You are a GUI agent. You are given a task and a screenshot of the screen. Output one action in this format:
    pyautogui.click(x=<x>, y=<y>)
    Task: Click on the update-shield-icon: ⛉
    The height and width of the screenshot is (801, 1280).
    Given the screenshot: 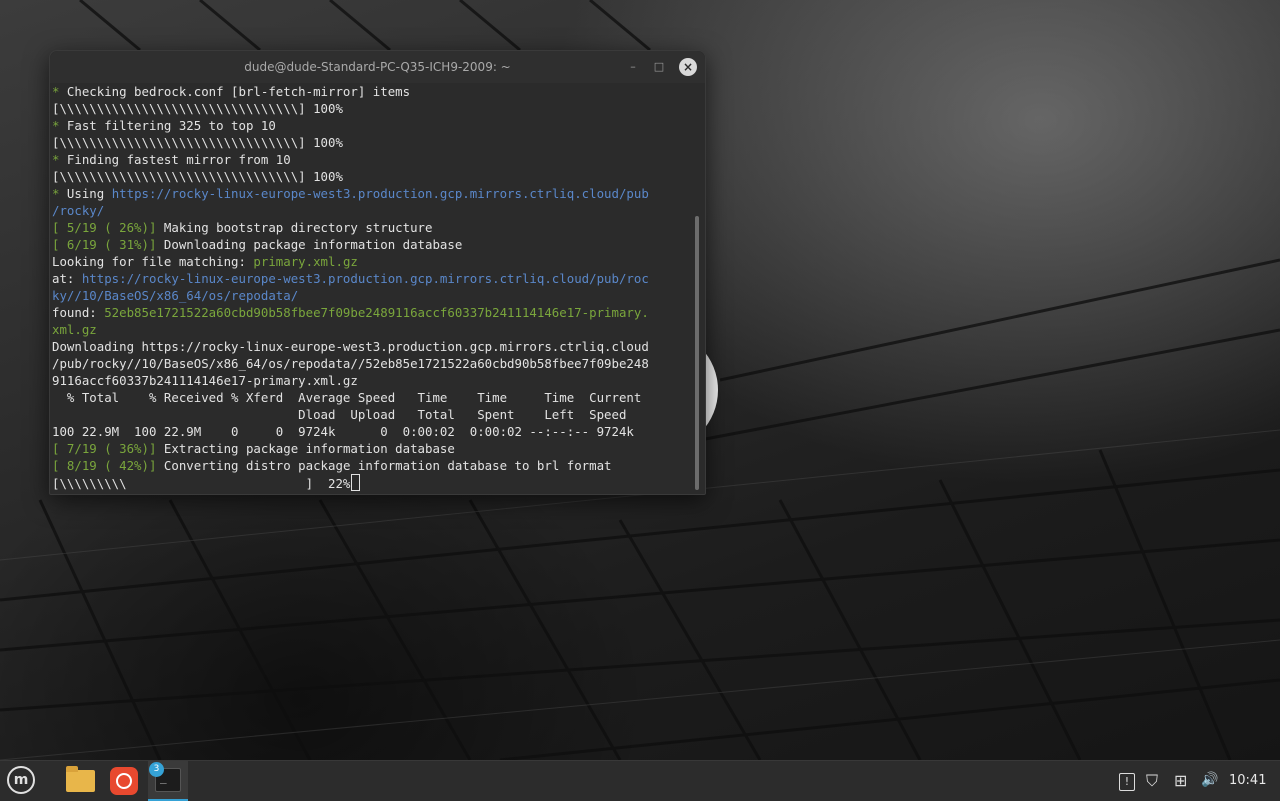 What is the action you would take?
    pyautogui.click(x=1152, y=781)
    